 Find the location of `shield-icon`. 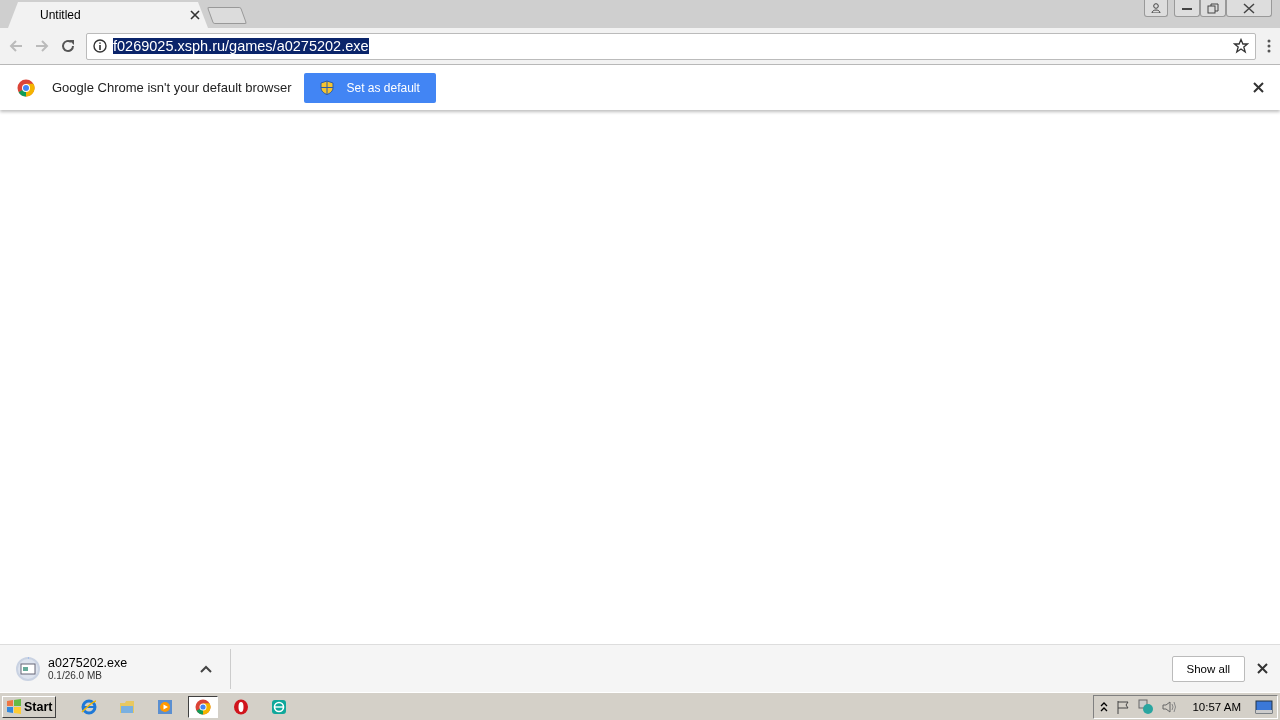

shield-icon is located at coordinates (327, 87).